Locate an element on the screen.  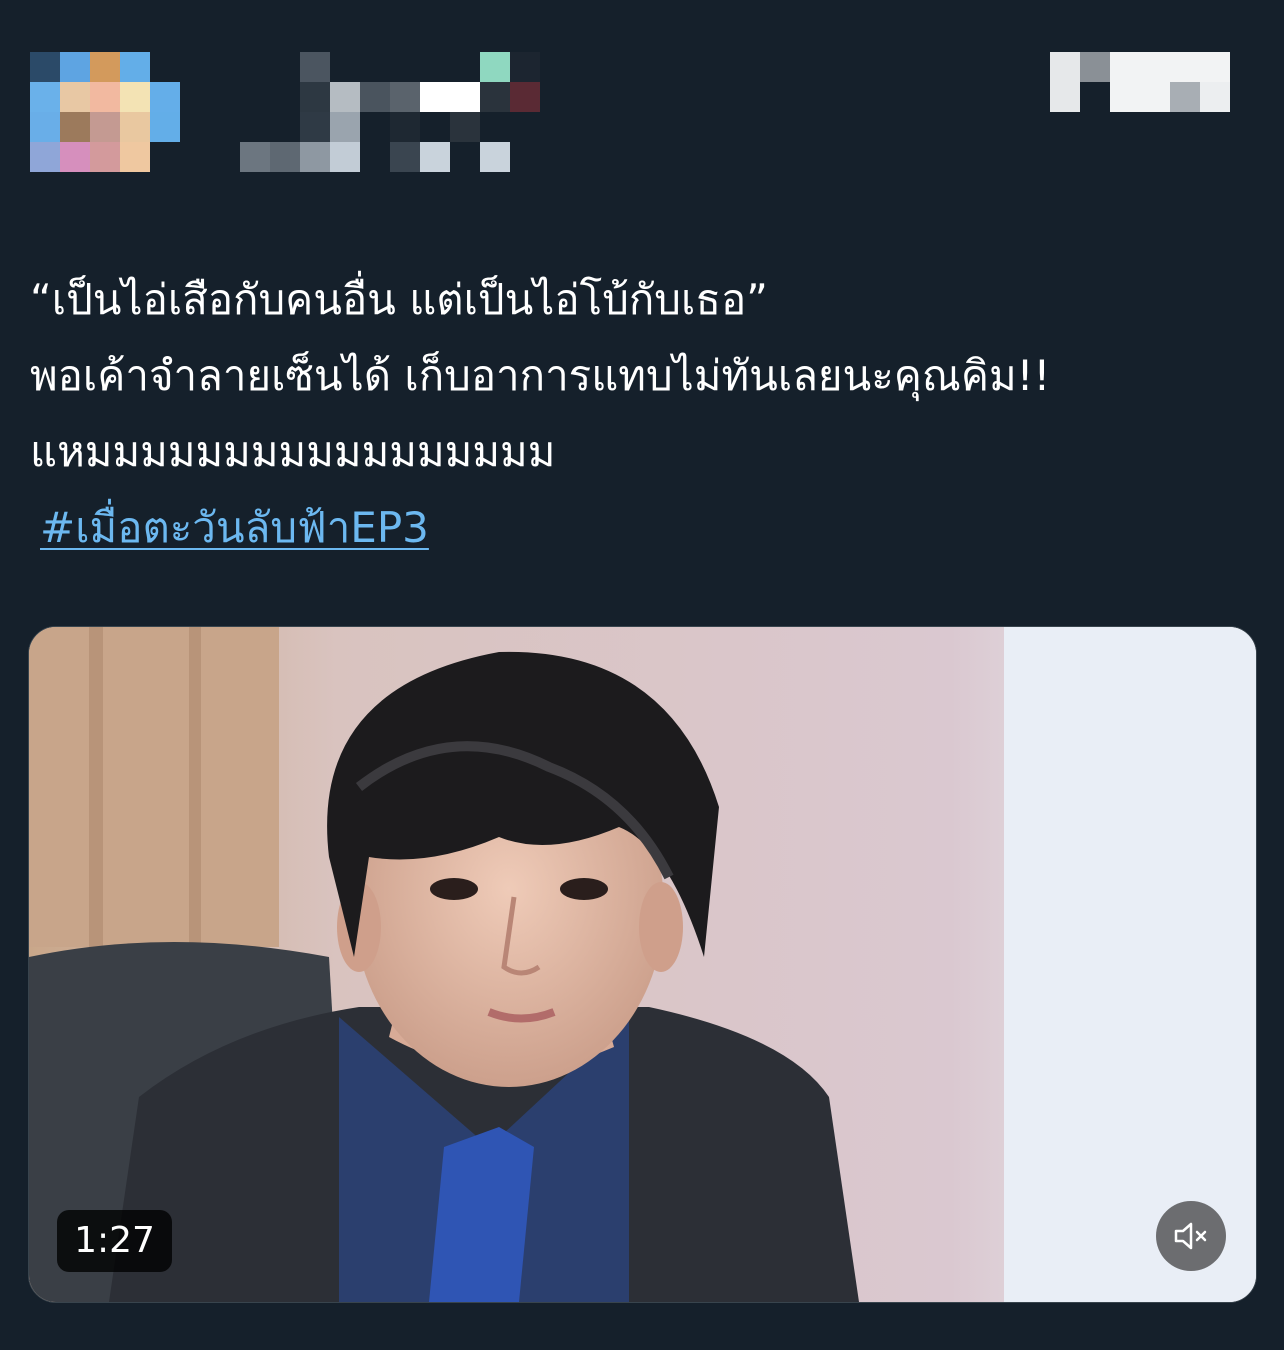
avatar is located at coordinates (105, 112).